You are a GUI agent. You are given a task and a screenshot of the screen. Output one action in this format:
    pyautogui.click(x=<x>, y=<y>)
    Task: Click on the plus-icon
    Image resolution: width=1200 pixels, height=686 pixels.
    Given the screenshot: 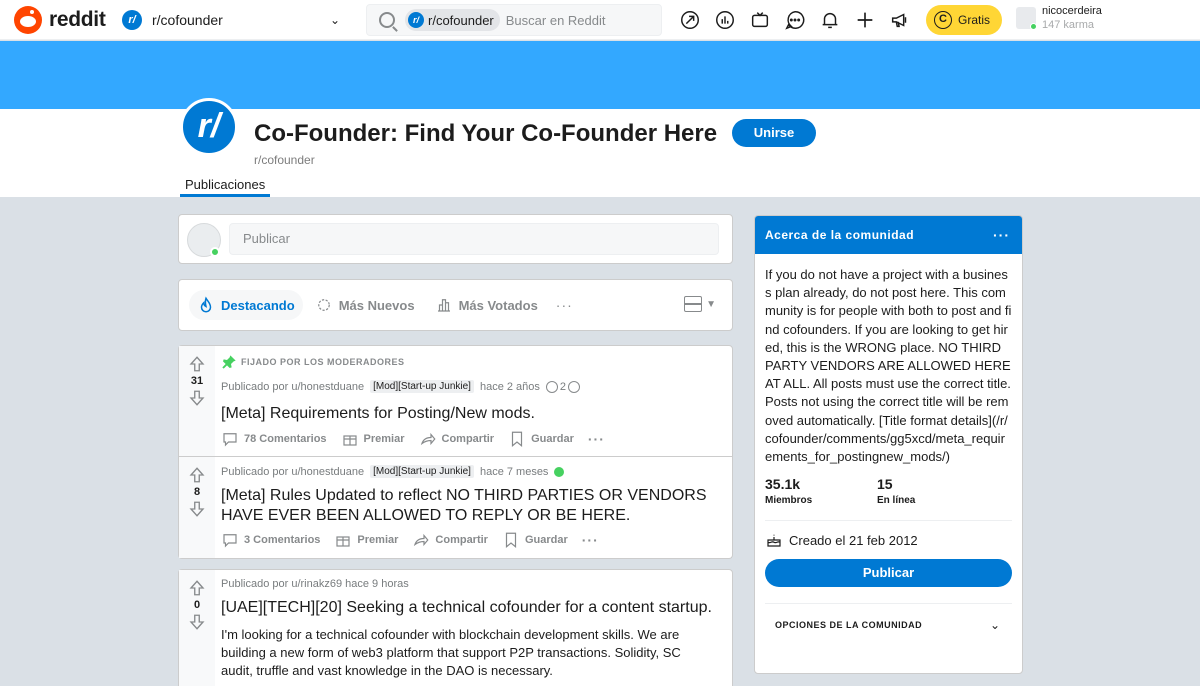 What is the action you would take?
    pyautogui.click(x=865, y=20)
    